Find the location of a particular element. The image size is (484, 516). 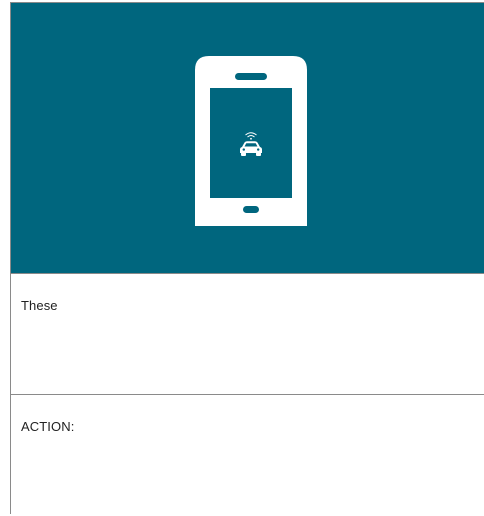

description-text: These is located at coordinates (39, 305).